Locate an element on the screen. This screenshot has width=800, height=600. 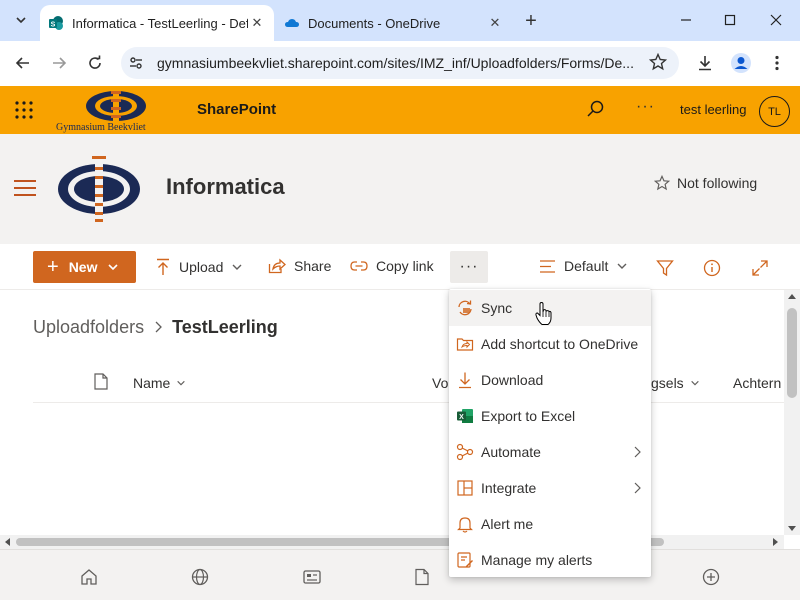
scroll-thumb is located at coordinates (792, 353).